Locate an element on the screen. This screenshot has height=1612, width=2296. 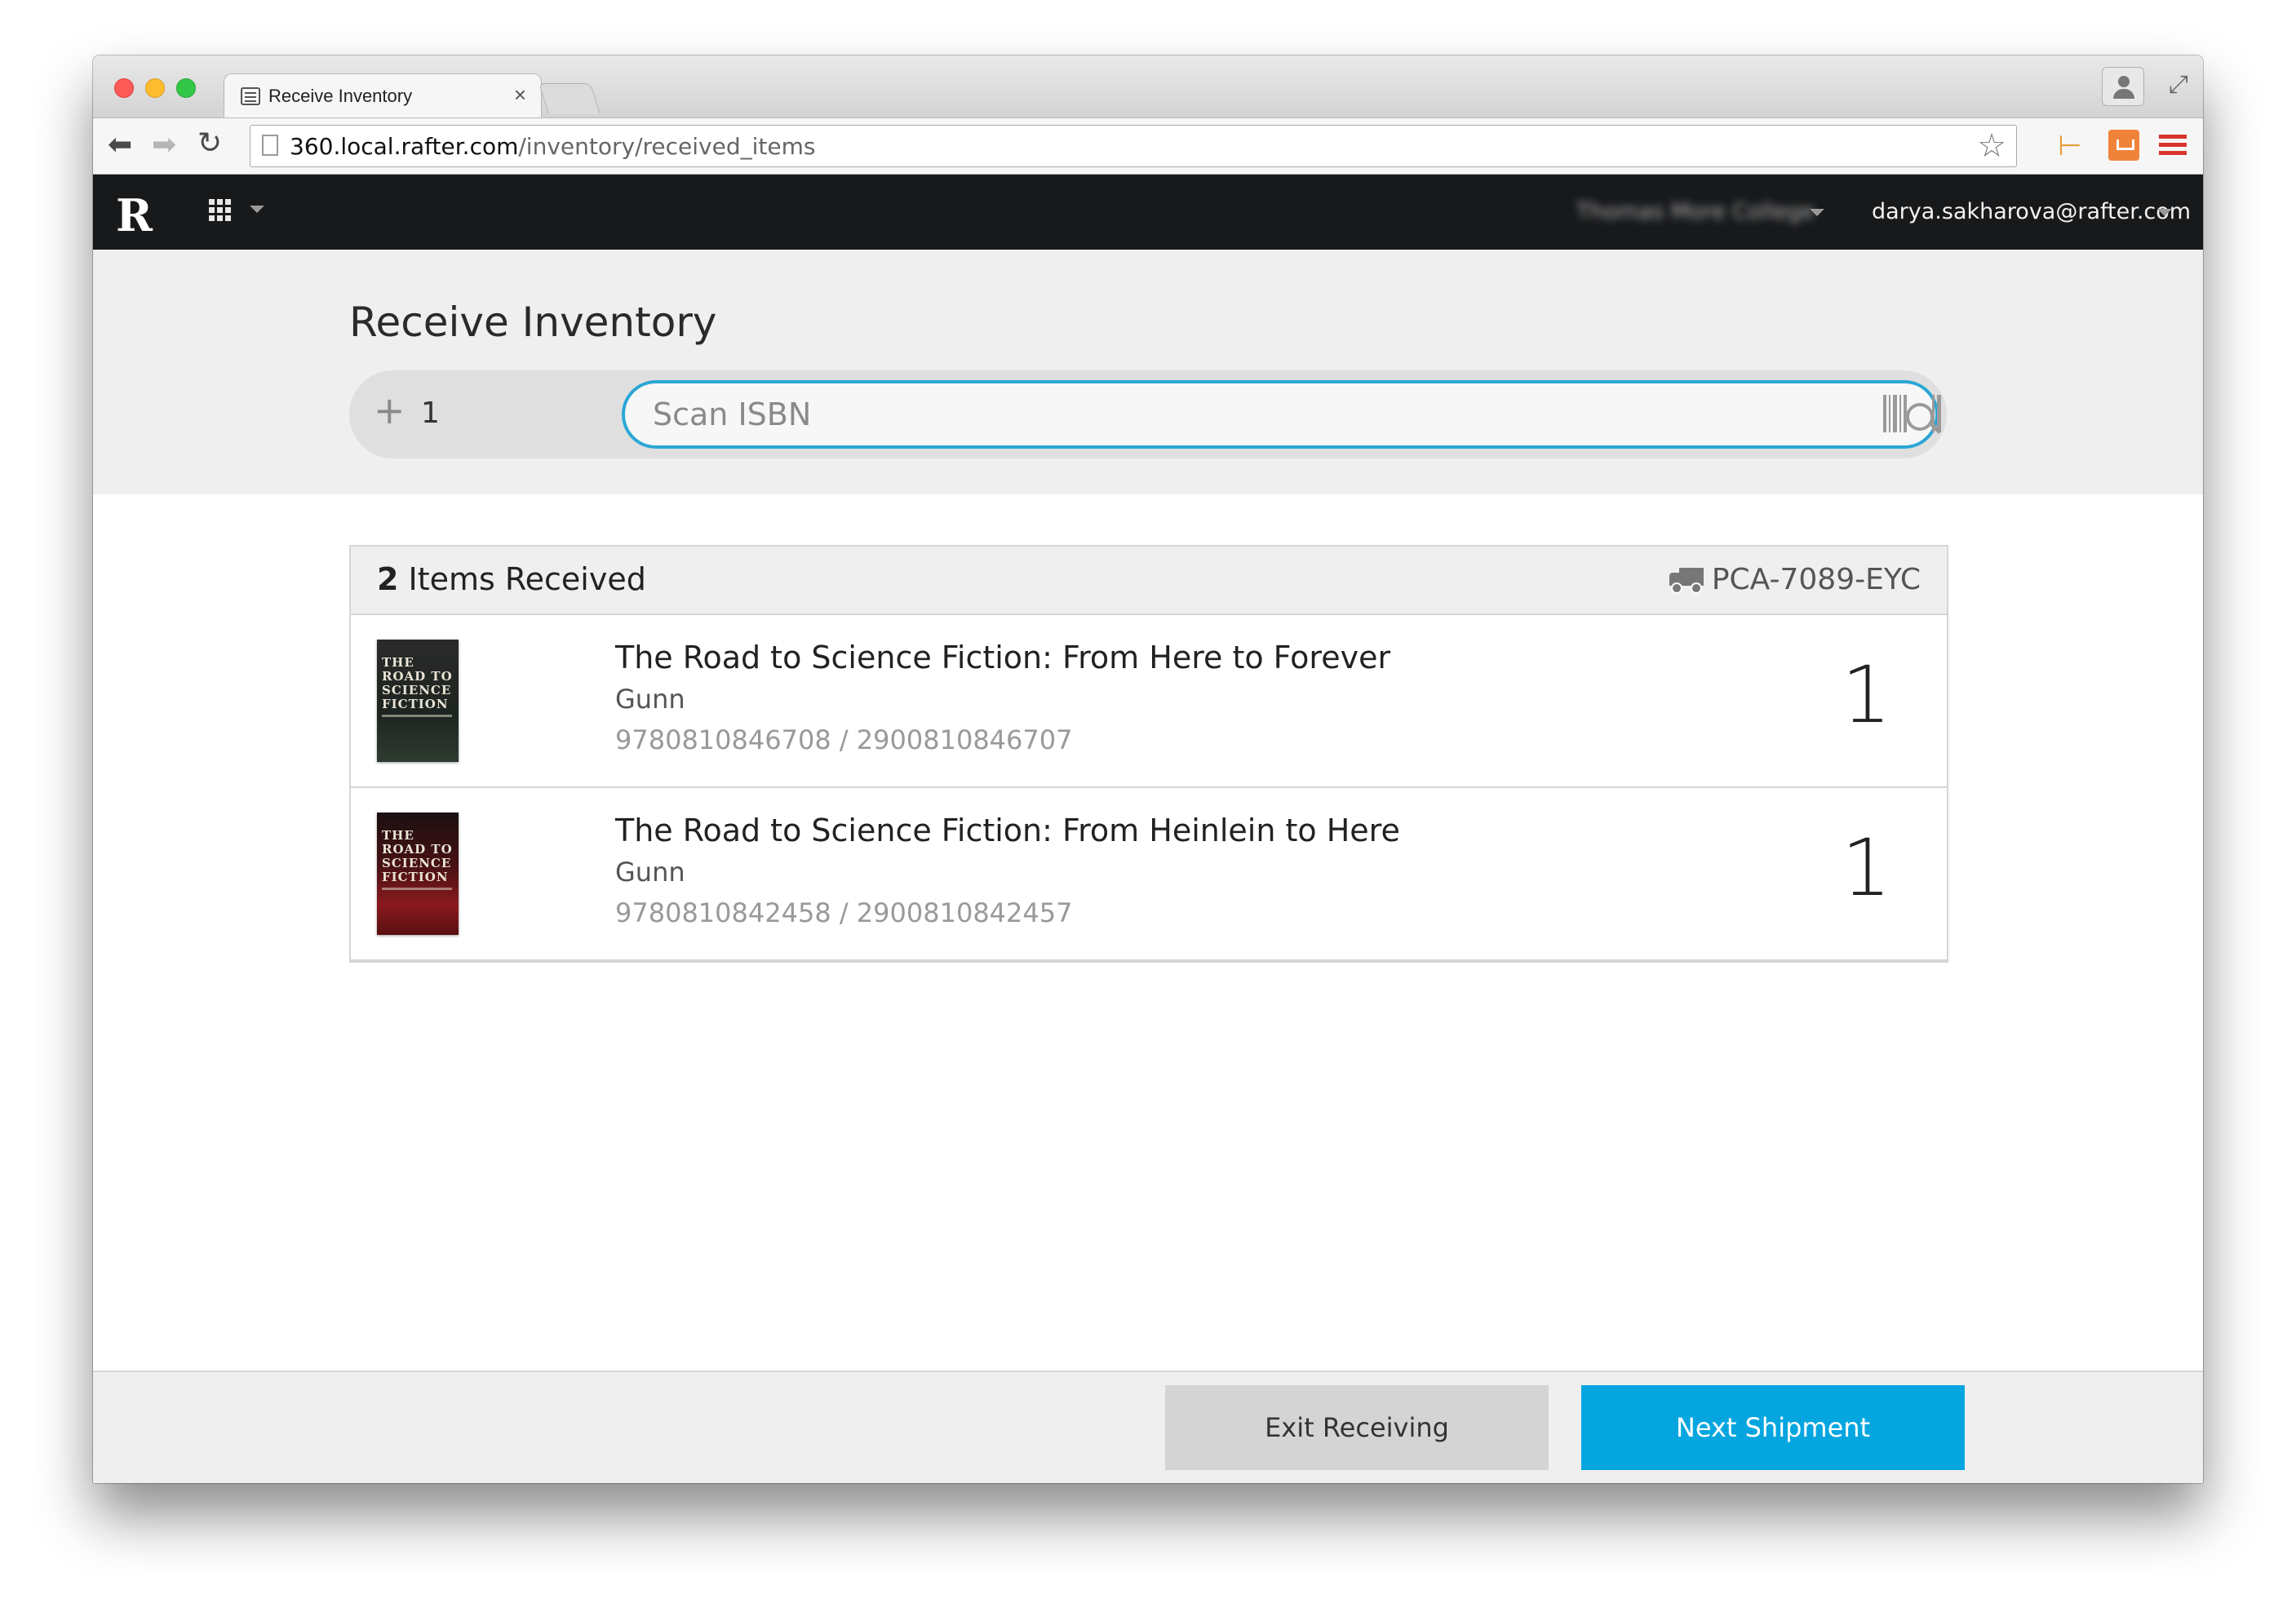
rafter-logo: R is located at coordinates (134, 215).